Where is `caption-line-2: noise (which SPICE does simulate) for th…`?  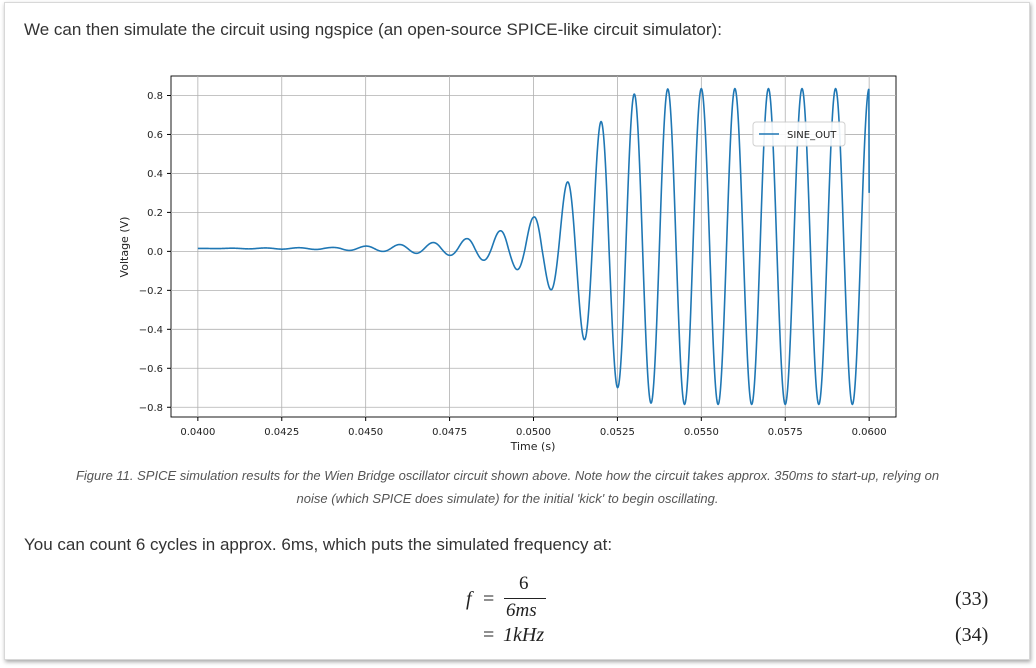 caption-line-2: noise (which SPICE does simulate) for th… is located at coordinates (507, 498).